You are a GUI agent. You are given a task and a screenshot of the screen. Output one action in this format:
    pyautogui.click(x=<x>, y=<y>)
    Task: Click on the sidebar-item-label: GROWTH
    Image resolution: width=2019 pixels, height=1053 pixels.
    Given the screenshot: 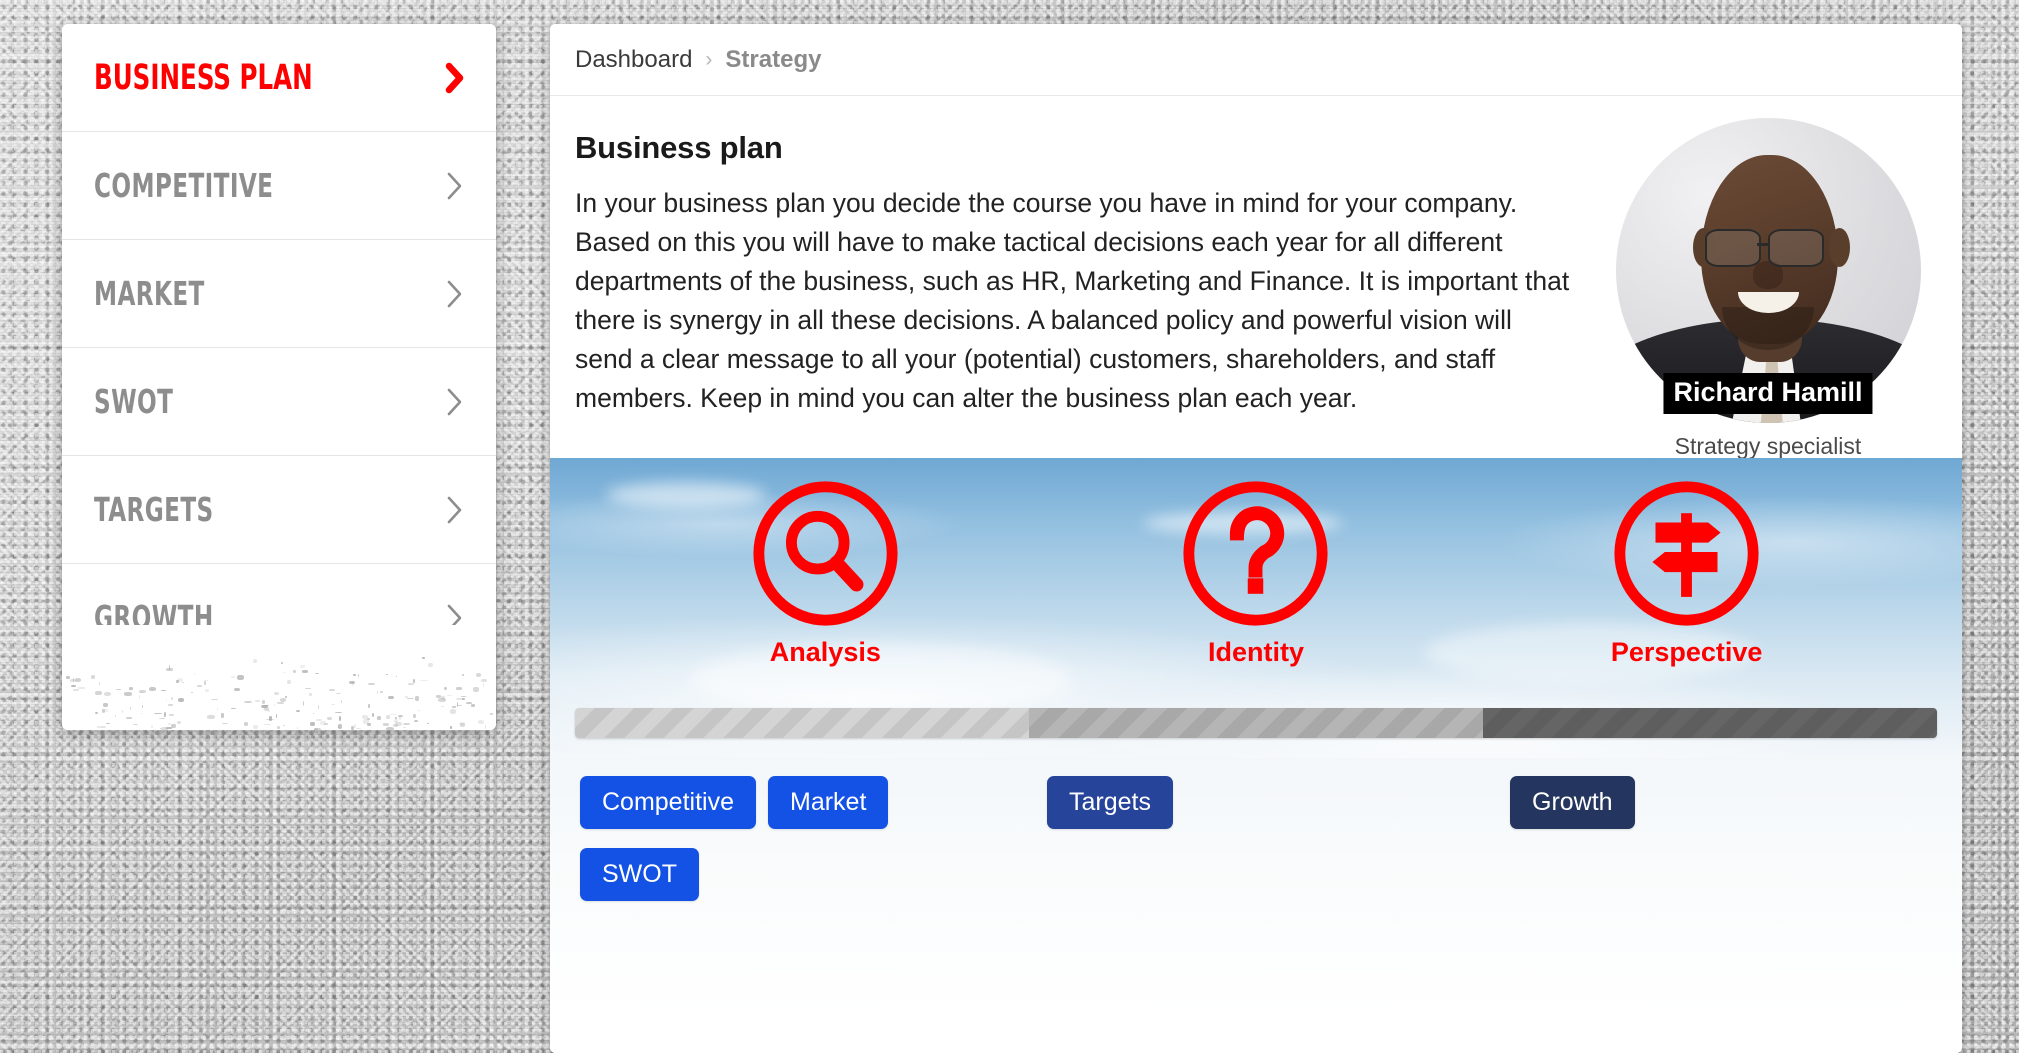 What is the action you would take?
    pyautogui.click(x=154, y=617)
    